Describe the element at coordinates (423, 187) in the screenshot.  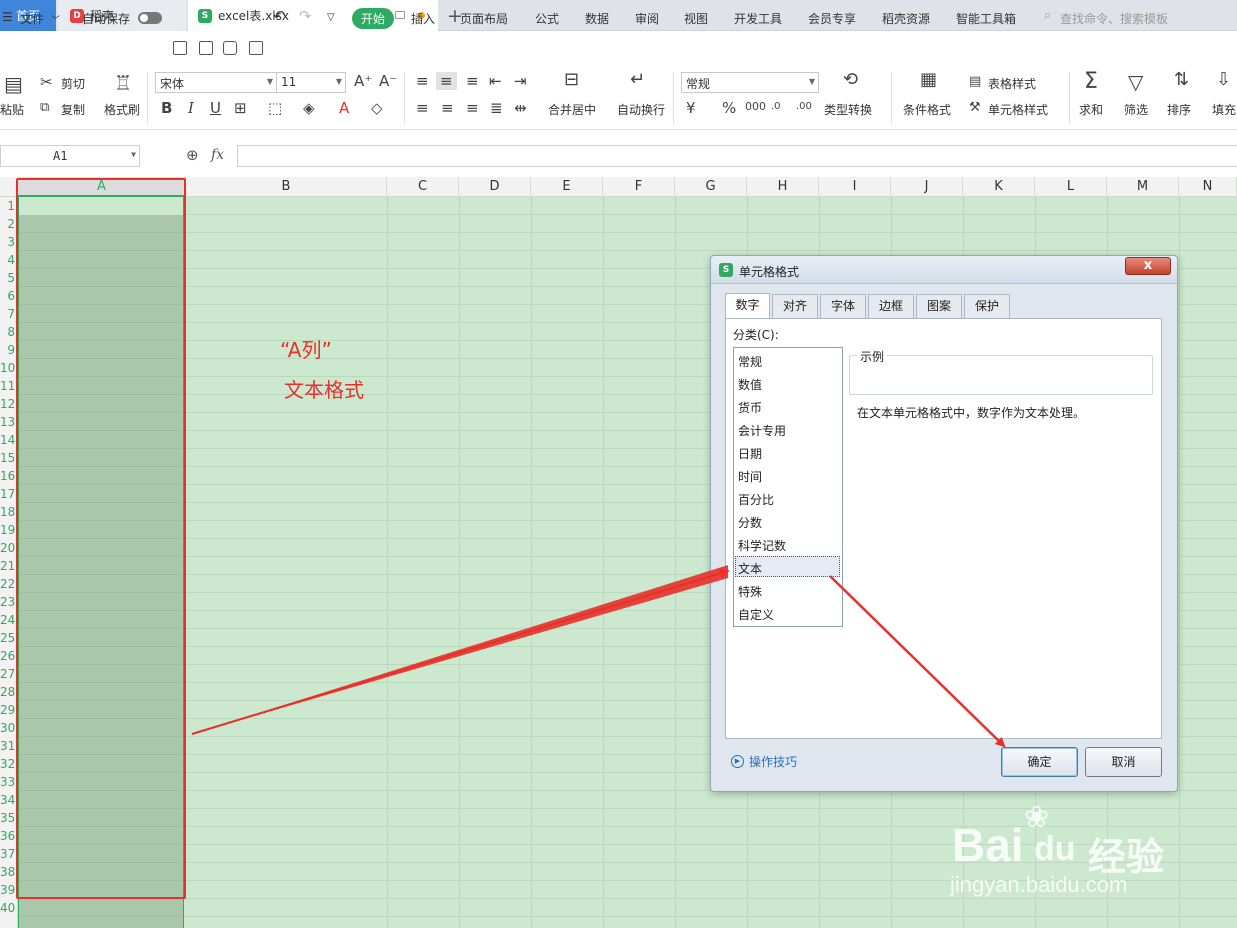
I see `col-header-c: C` at that location.